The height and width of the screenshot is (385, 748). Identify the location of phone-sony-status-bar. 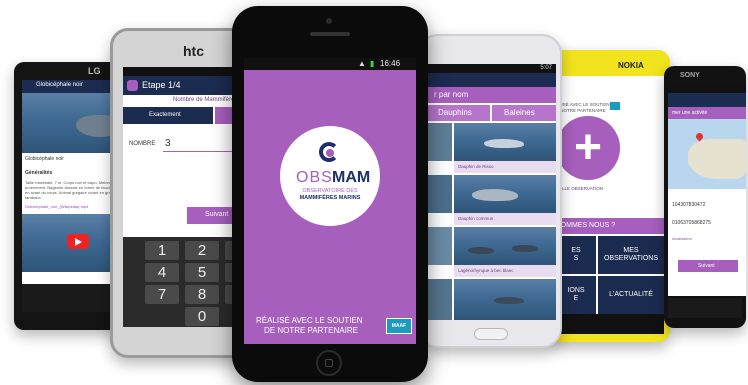
(707, 88).